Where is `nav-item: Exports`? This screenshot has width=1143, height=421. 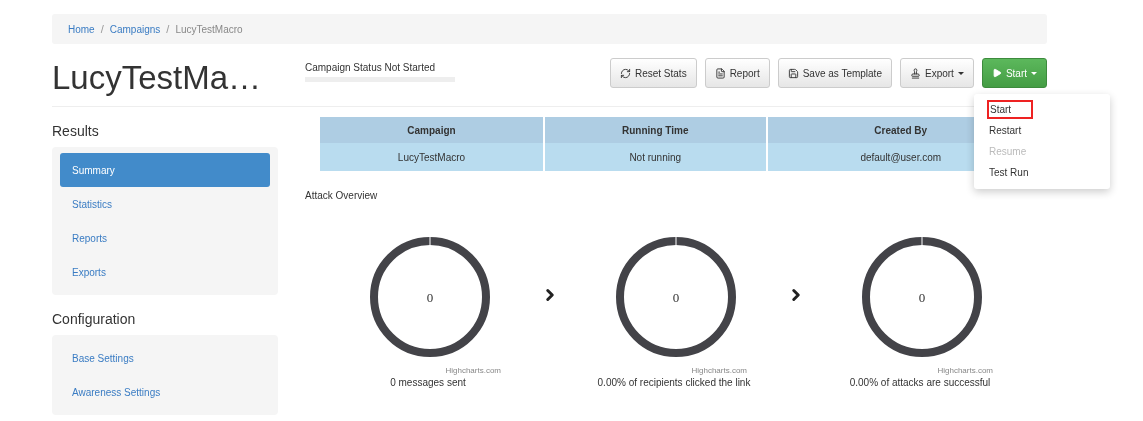
nav-item: Exports is located at coordinates (165, 272).